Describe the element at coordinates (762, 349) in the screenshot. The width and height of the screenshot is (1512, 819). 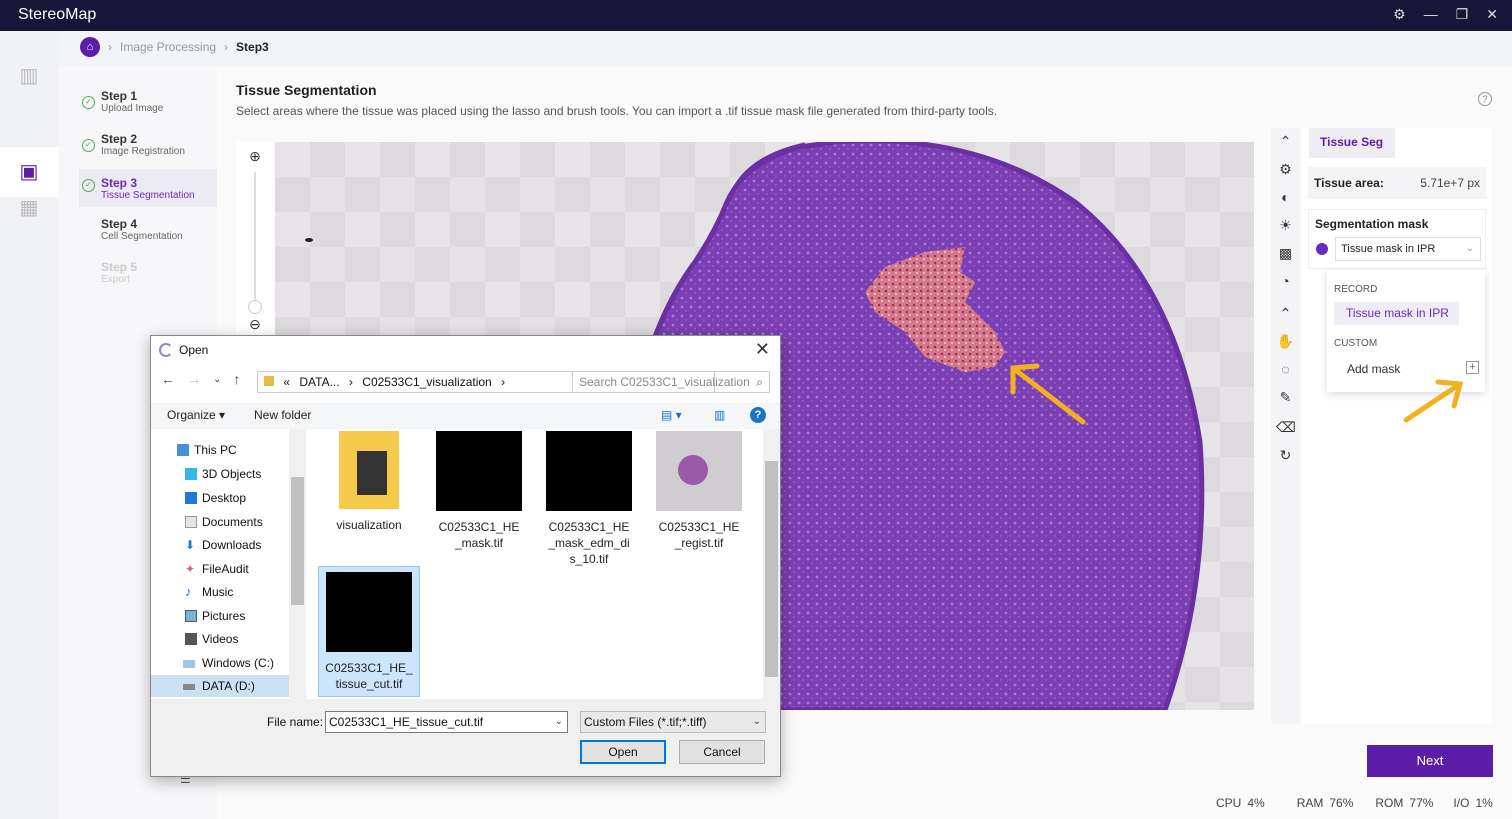
I see `dialog-close-icon: ✕` at that location.